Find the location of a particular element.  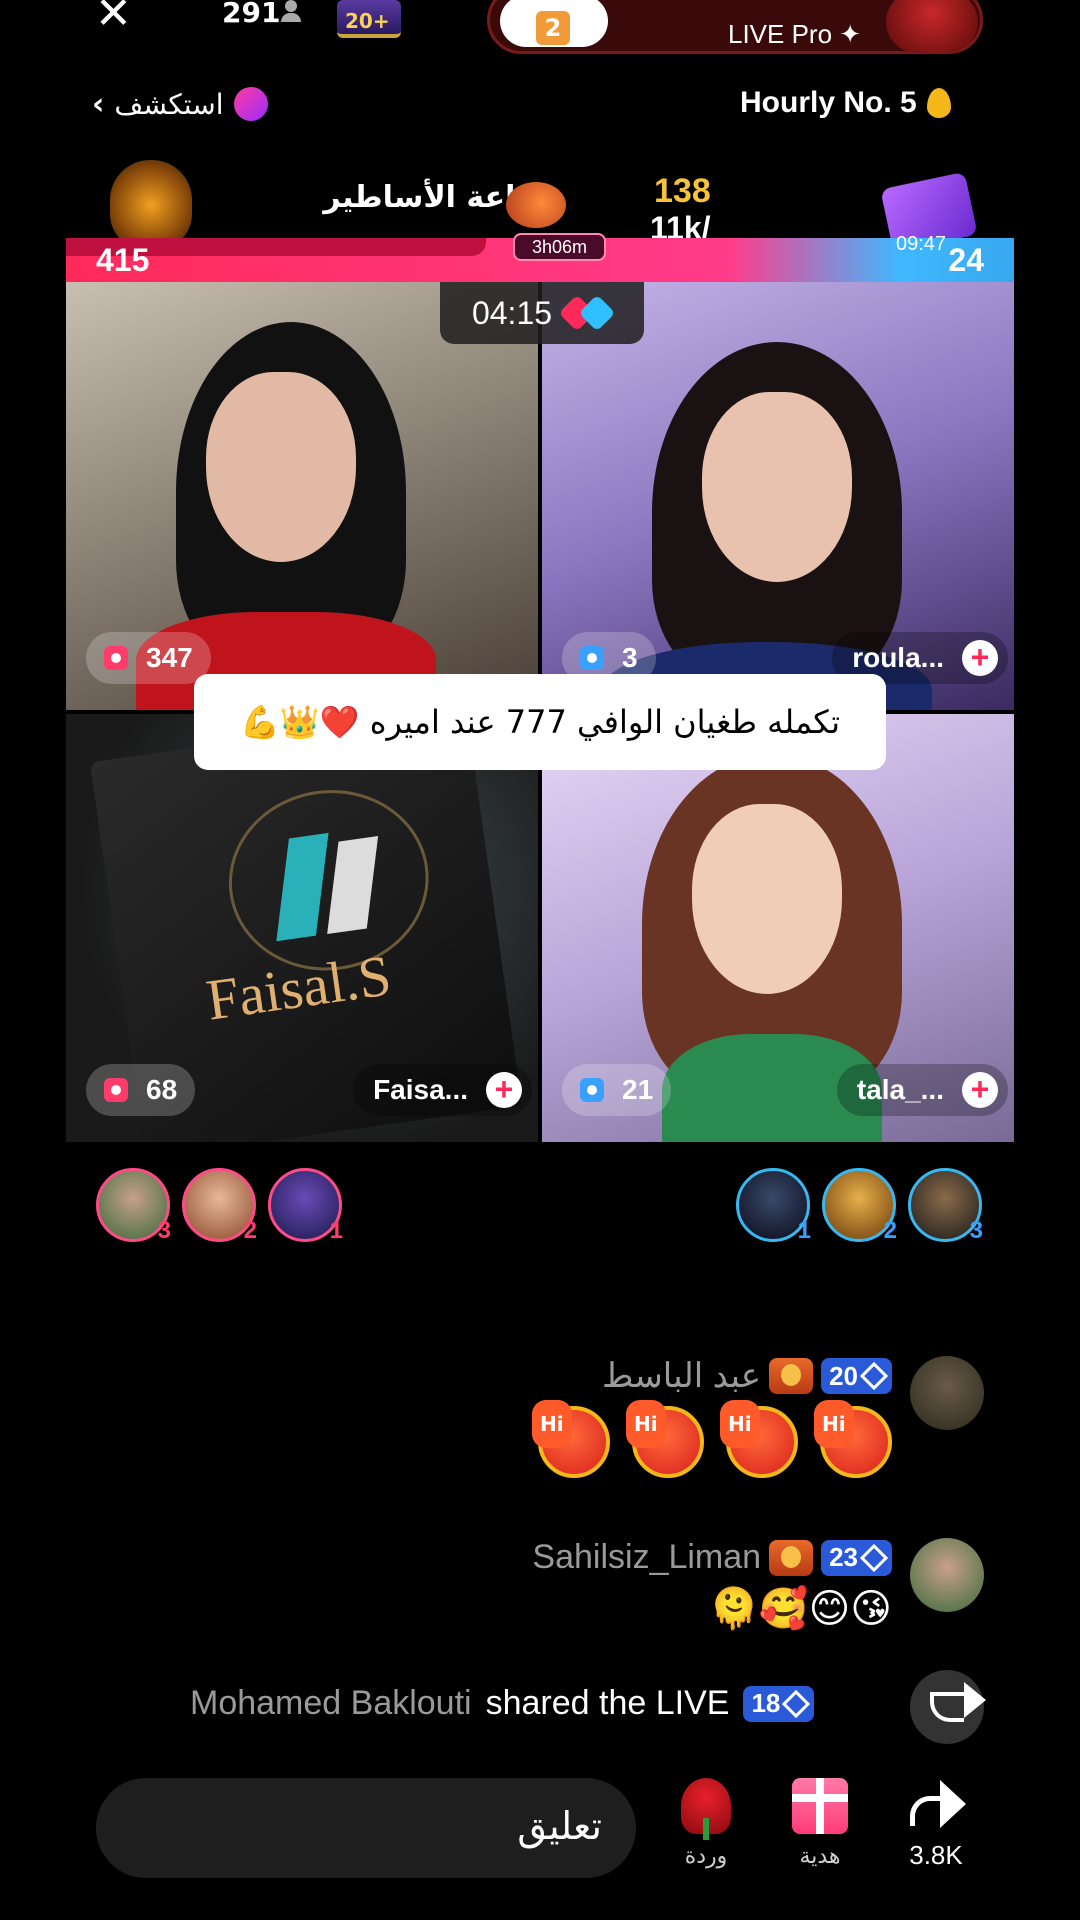

explore-label: استكشف is located at coordinates (169, 104).